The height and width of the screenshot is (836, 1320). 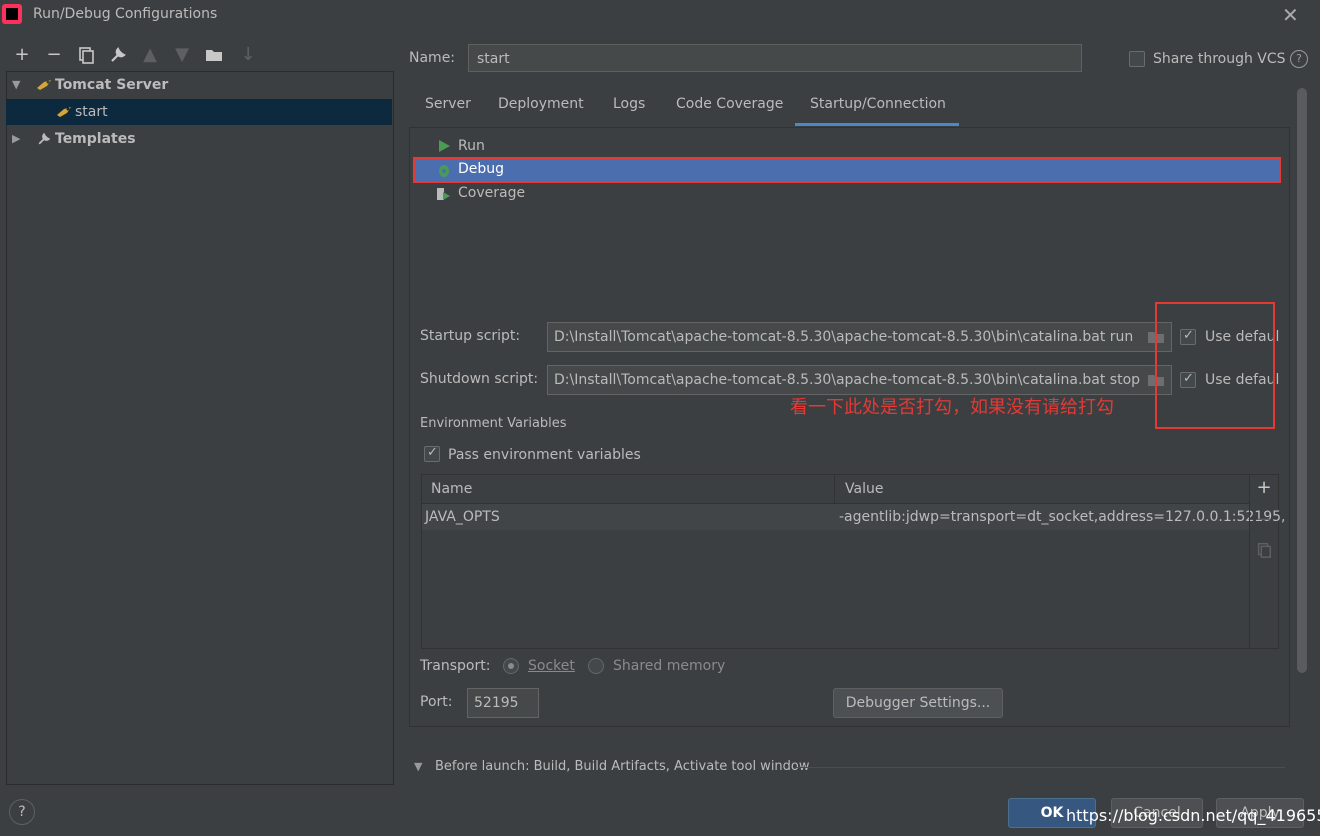 I want to click on port-input: 52195, so click(x=503, y=703).